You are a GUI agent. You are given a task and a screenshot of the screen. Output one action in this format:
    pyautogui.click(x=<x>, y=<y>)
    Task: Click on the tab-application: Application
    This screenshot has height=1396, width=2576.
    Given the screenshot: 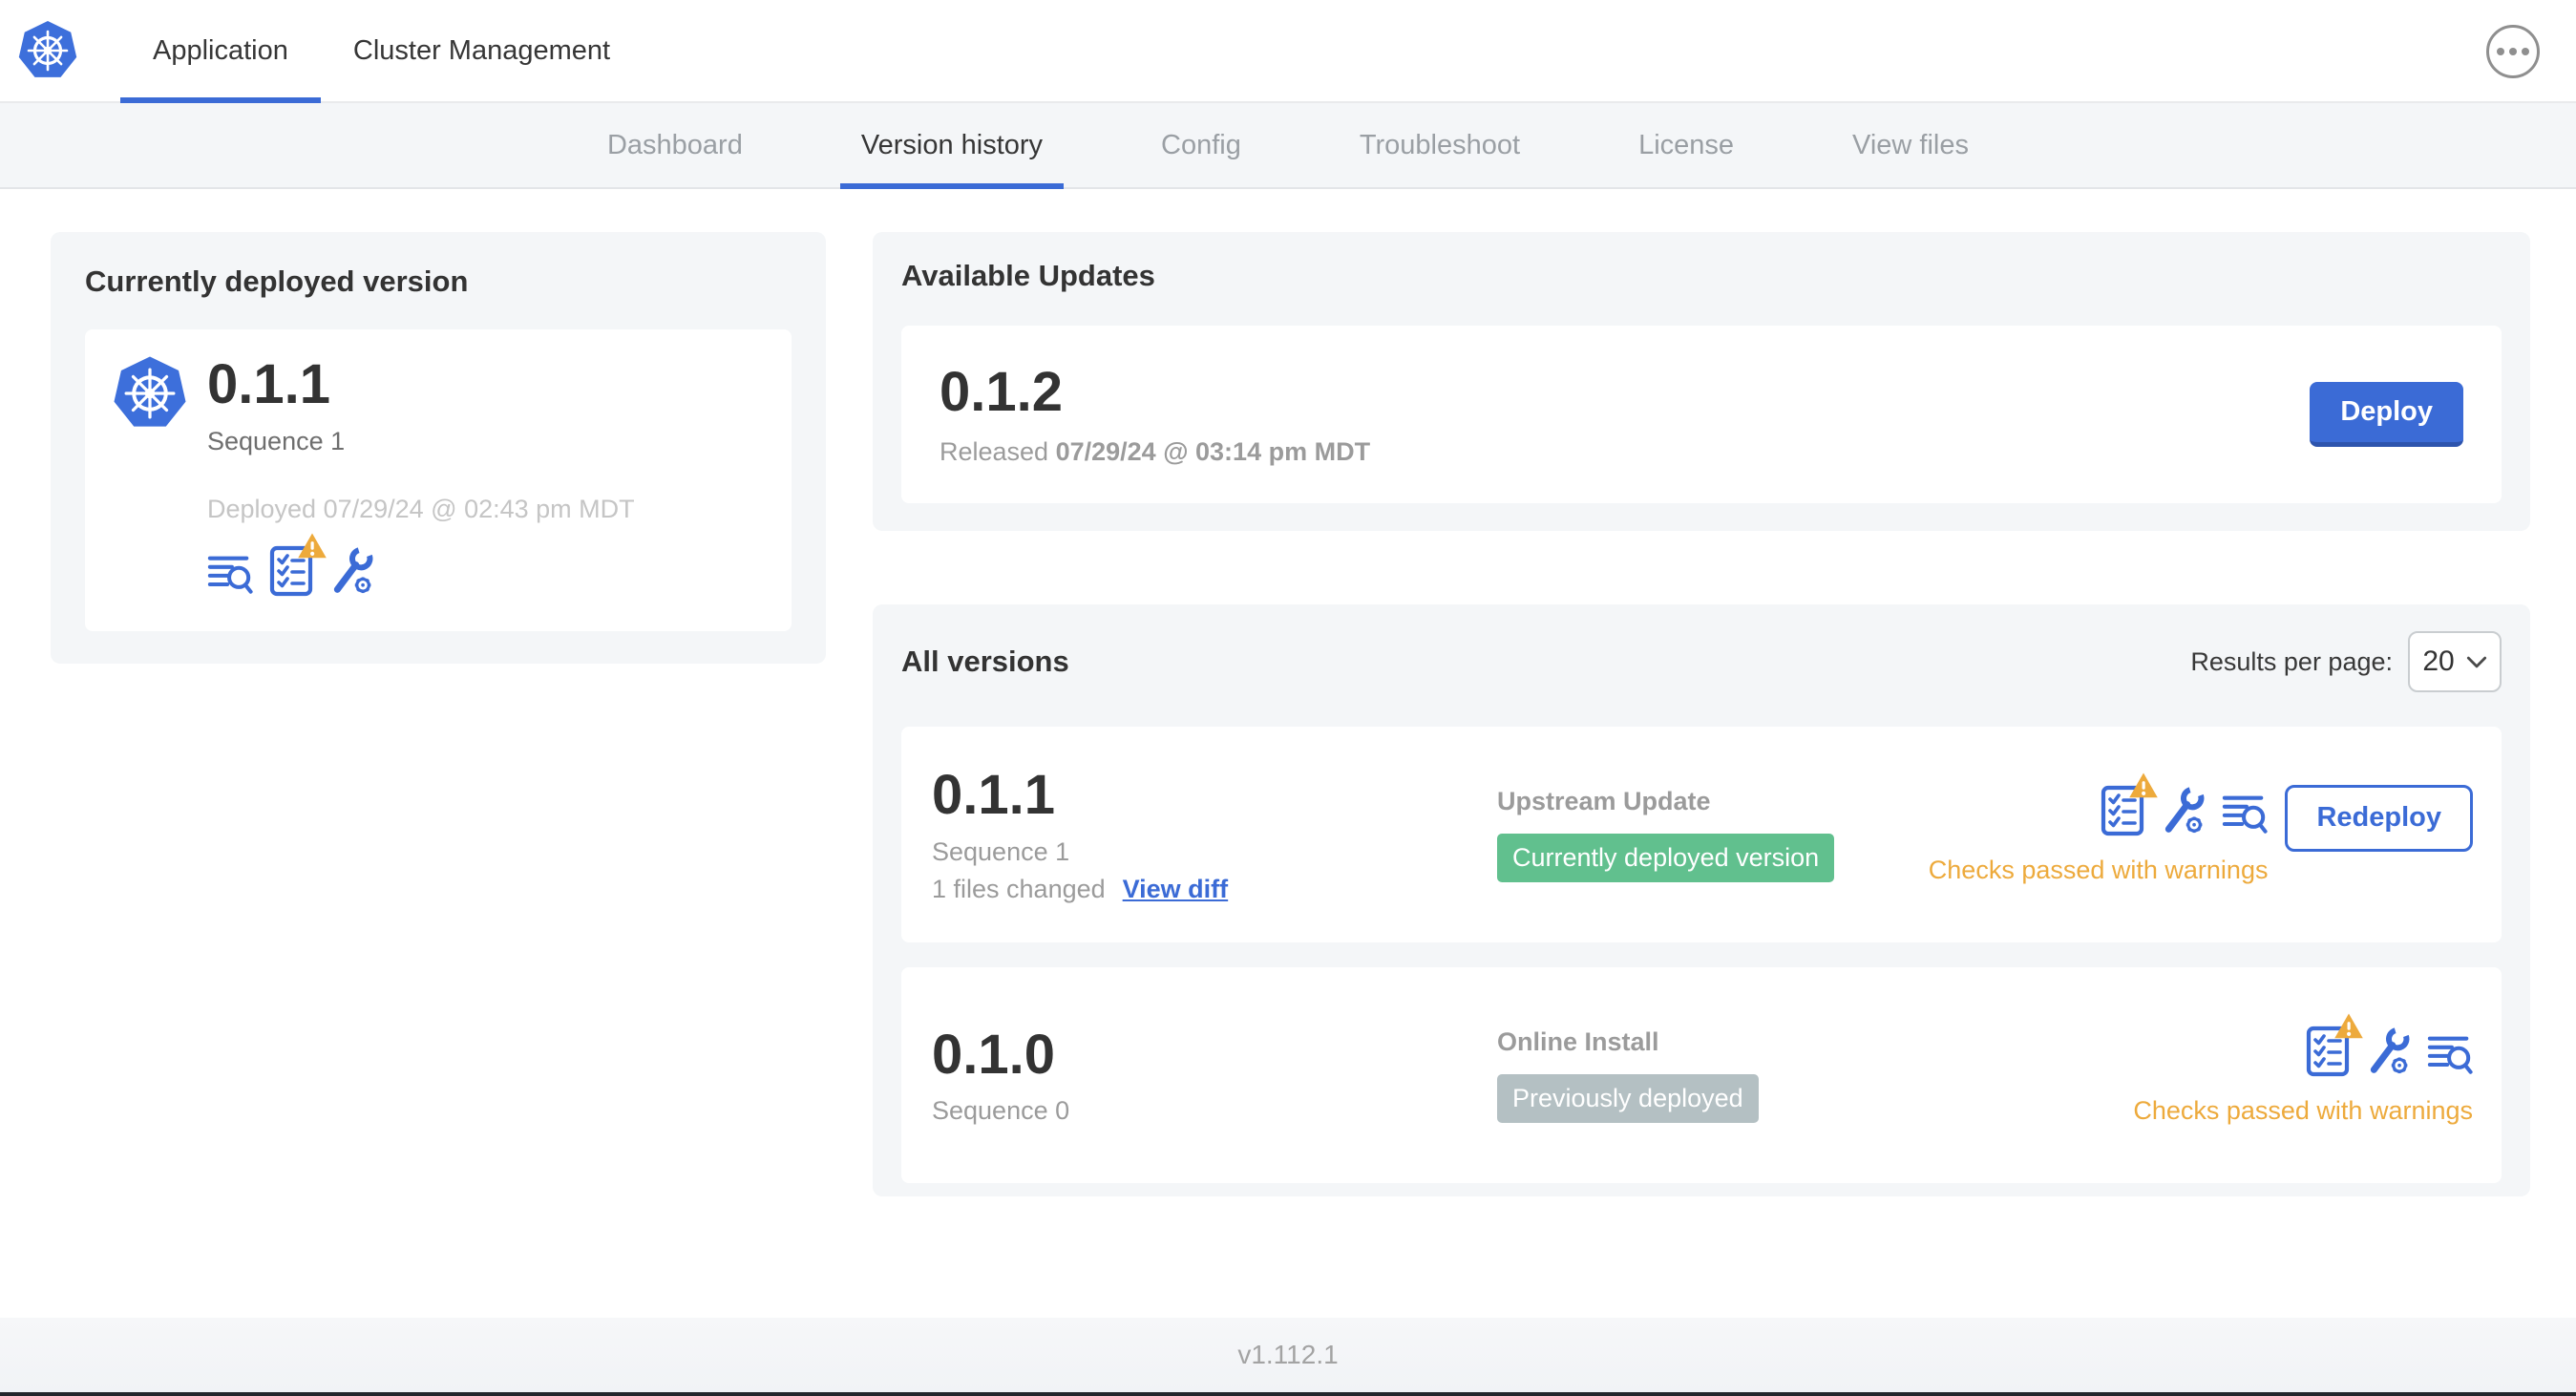 What is the action you would take?
    pyautogui.click(x=220, y=51)
    